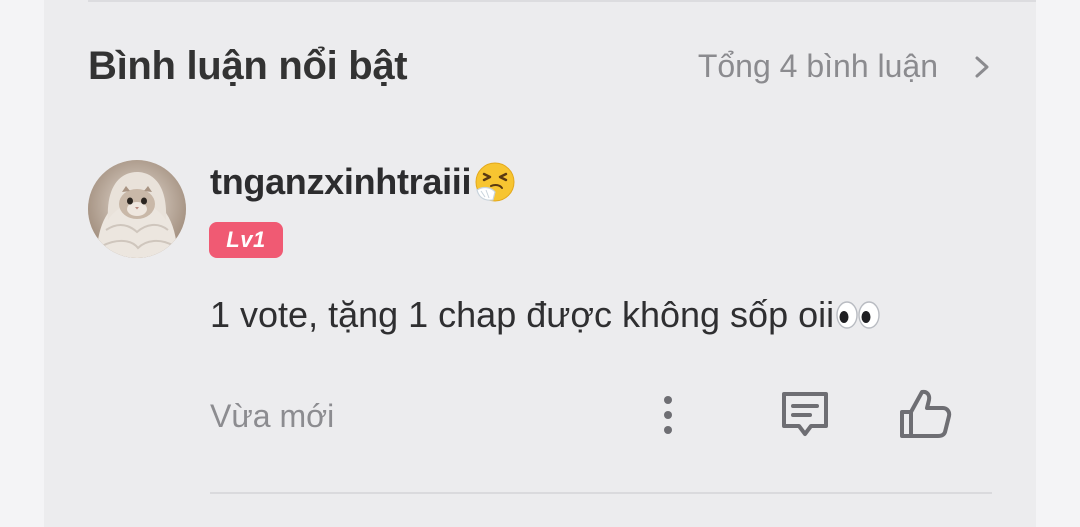 Image resolution: width=1080 pixels, height=527 pixels. Describe the element at coordinates (248, 66) in the screenshot. I see `section-title: Bình luận nổi bật` at that location.